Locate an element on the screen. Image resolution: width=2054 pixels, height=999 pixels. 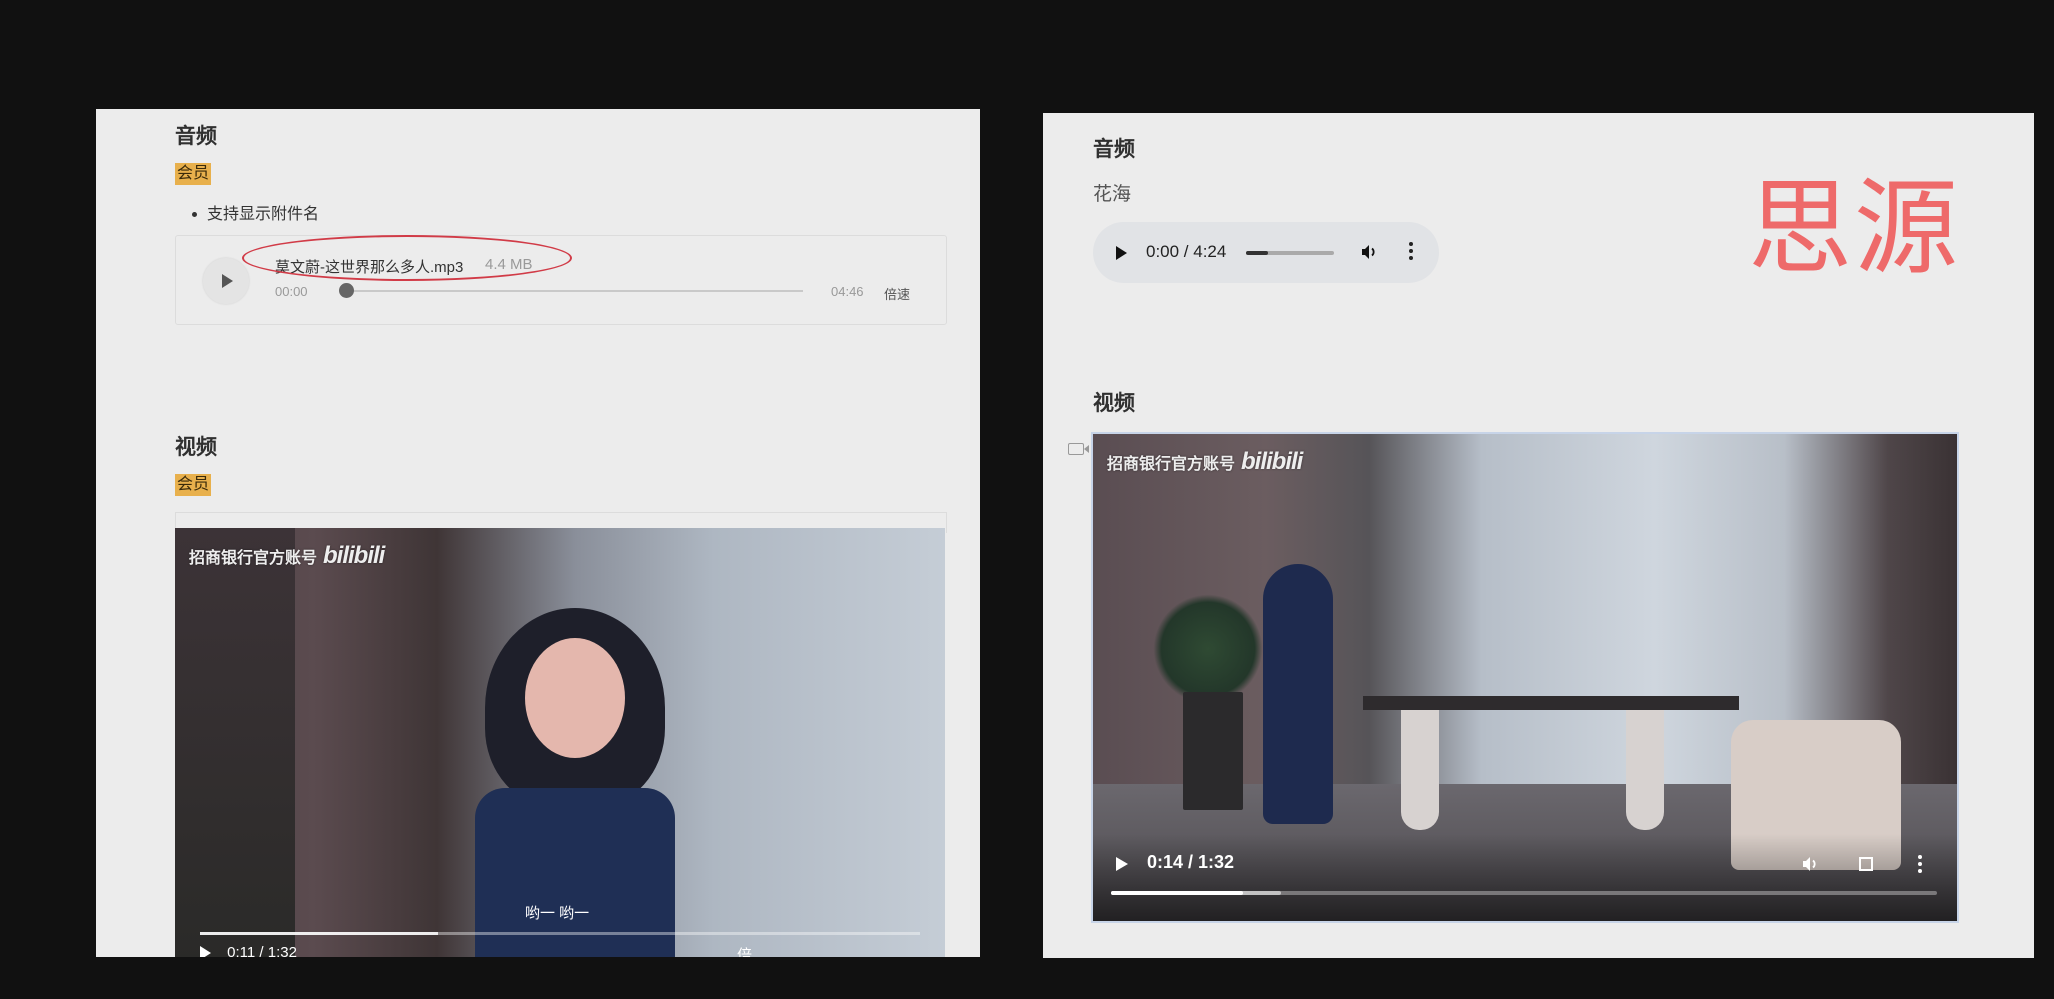
brand-text: 思源 is located at coordinates (1854, 228).